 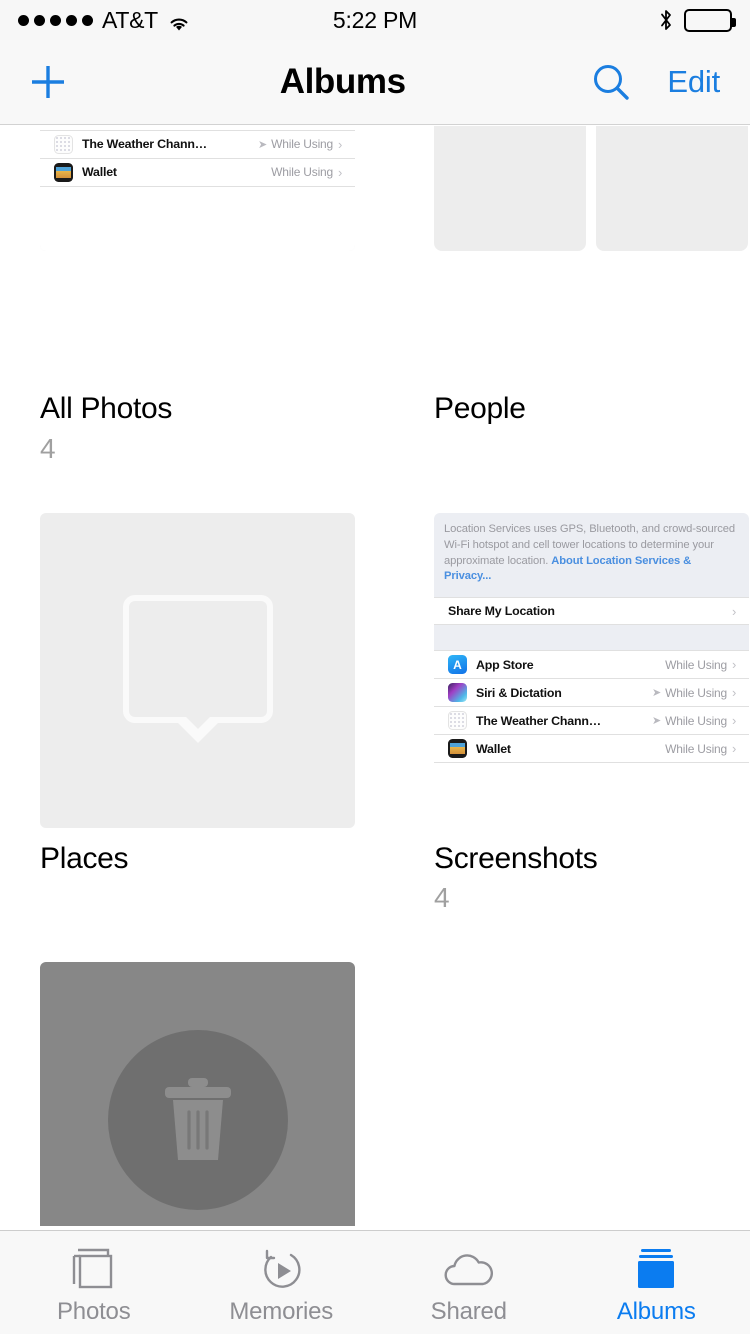 What do you see at coordinates (710, 20) in the screenshot?
I see `battery-icon` at bounding box center [710, 20].